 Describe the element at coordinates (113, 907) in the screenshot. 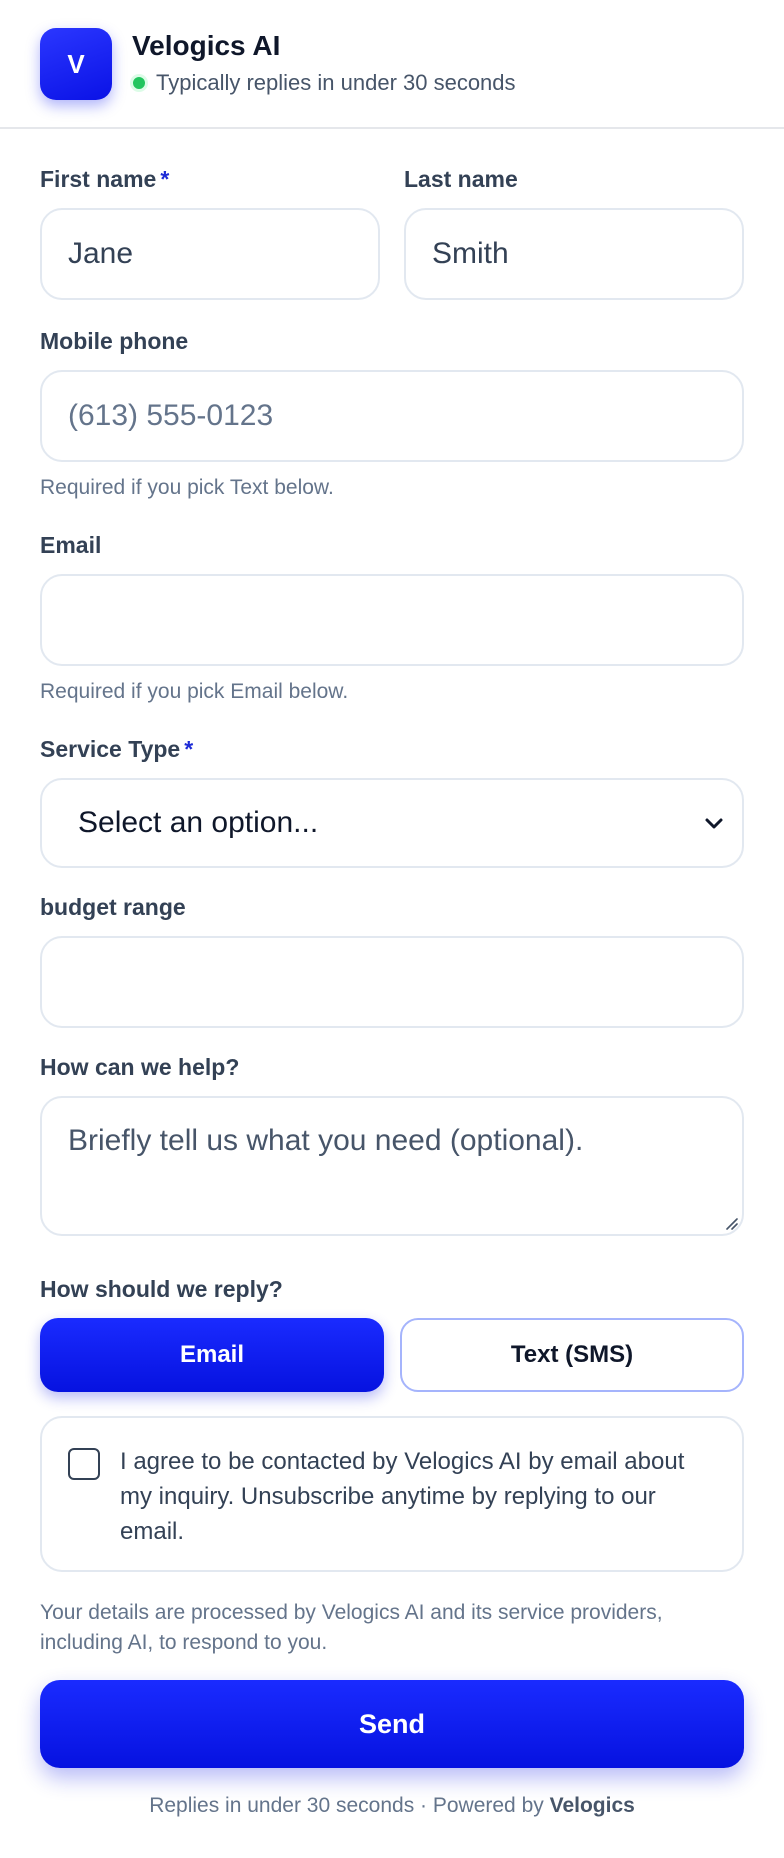

I see `budget-range-label: budget range` at that location.